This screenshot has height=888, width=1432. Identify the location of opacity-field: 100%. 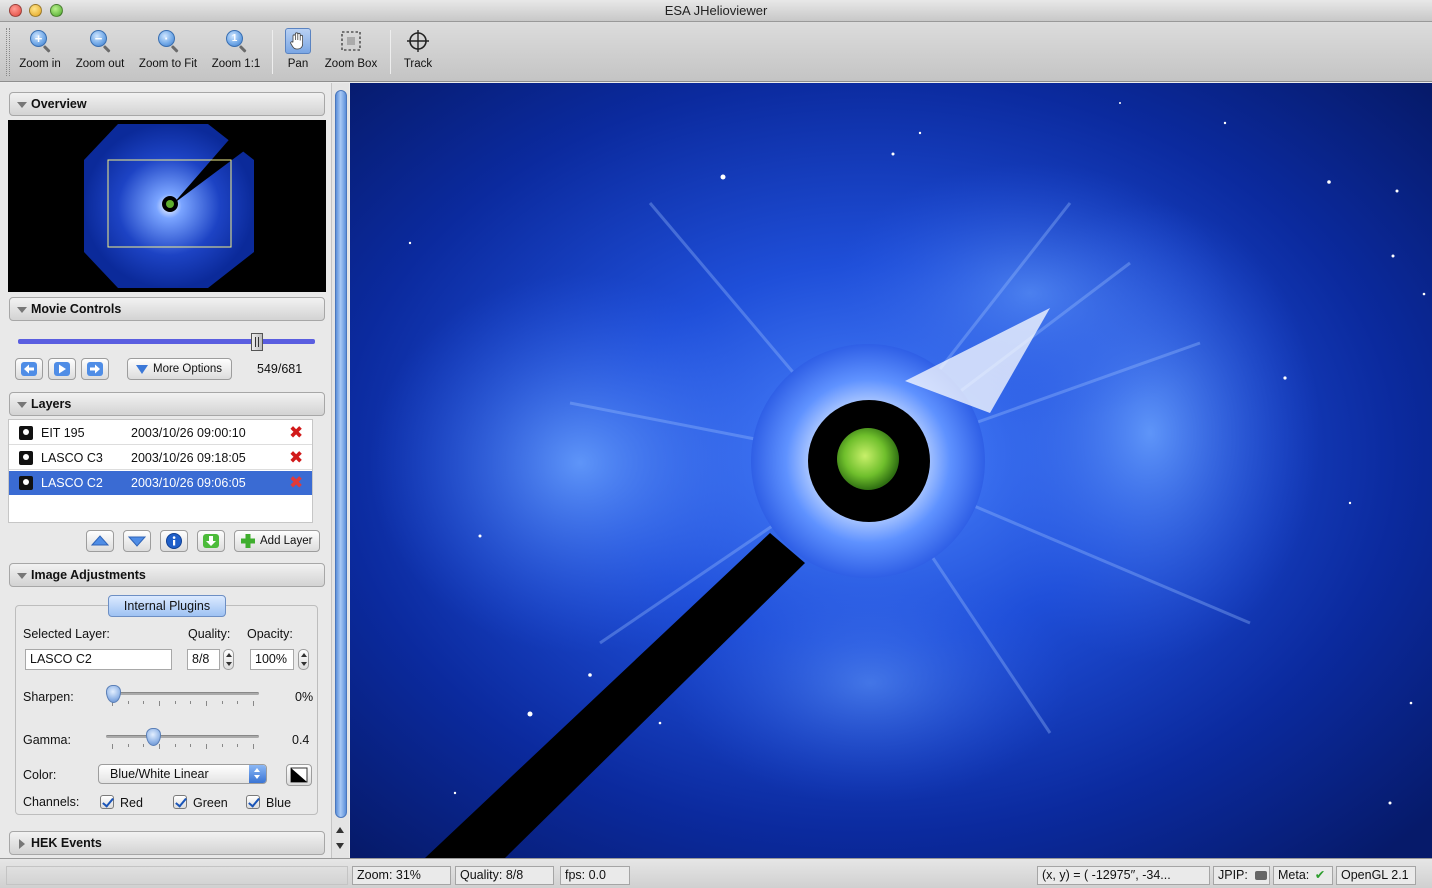
(272, 659).